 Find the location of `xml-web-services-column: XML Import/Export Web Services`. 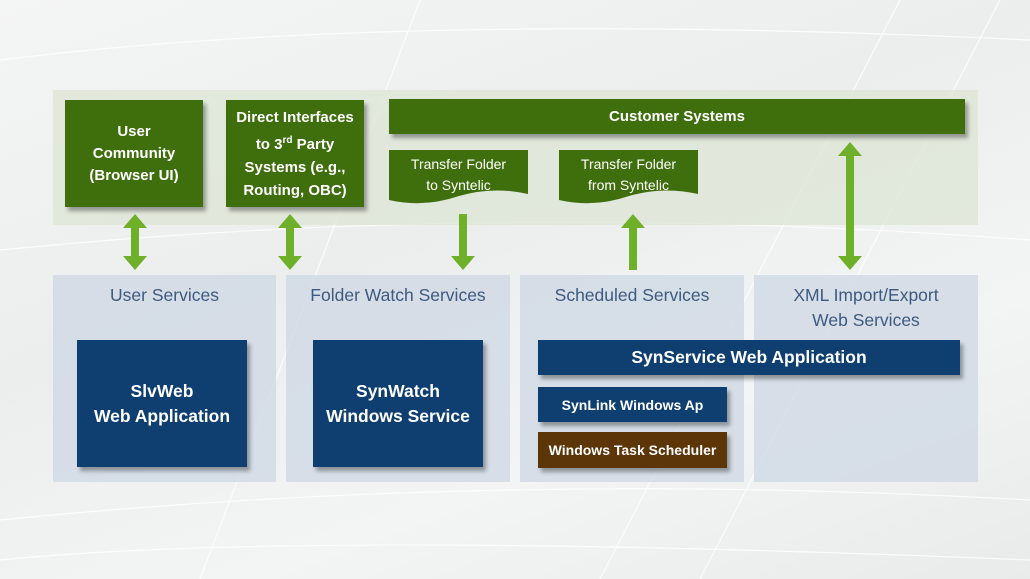

xml-web-services-column: XML Import/Export Web Services is located at coordinates (866, 378).